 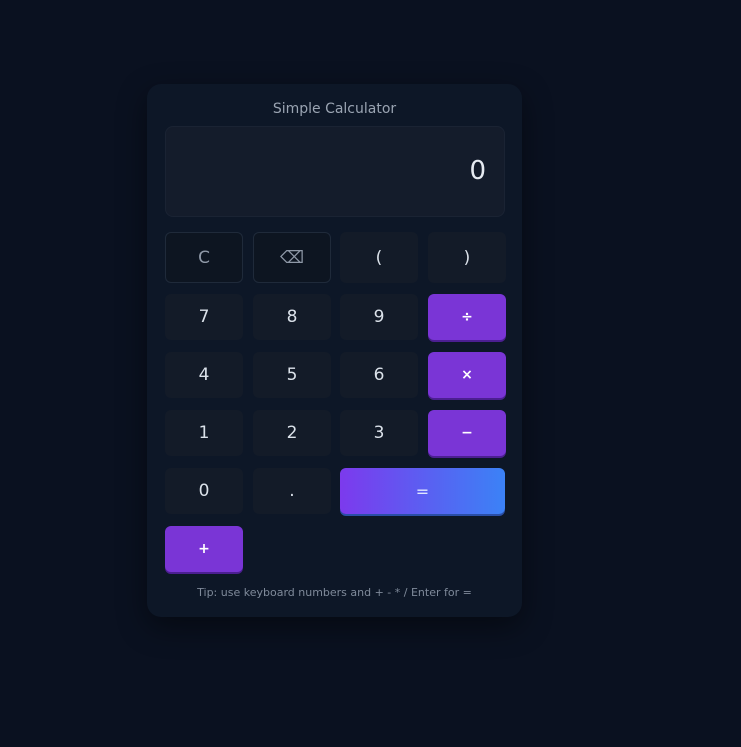 What do you see at coordinates (334, 109) in the screenshot?
I see `calculator-title: Simple Calculator` at bounding box center [334, 109].